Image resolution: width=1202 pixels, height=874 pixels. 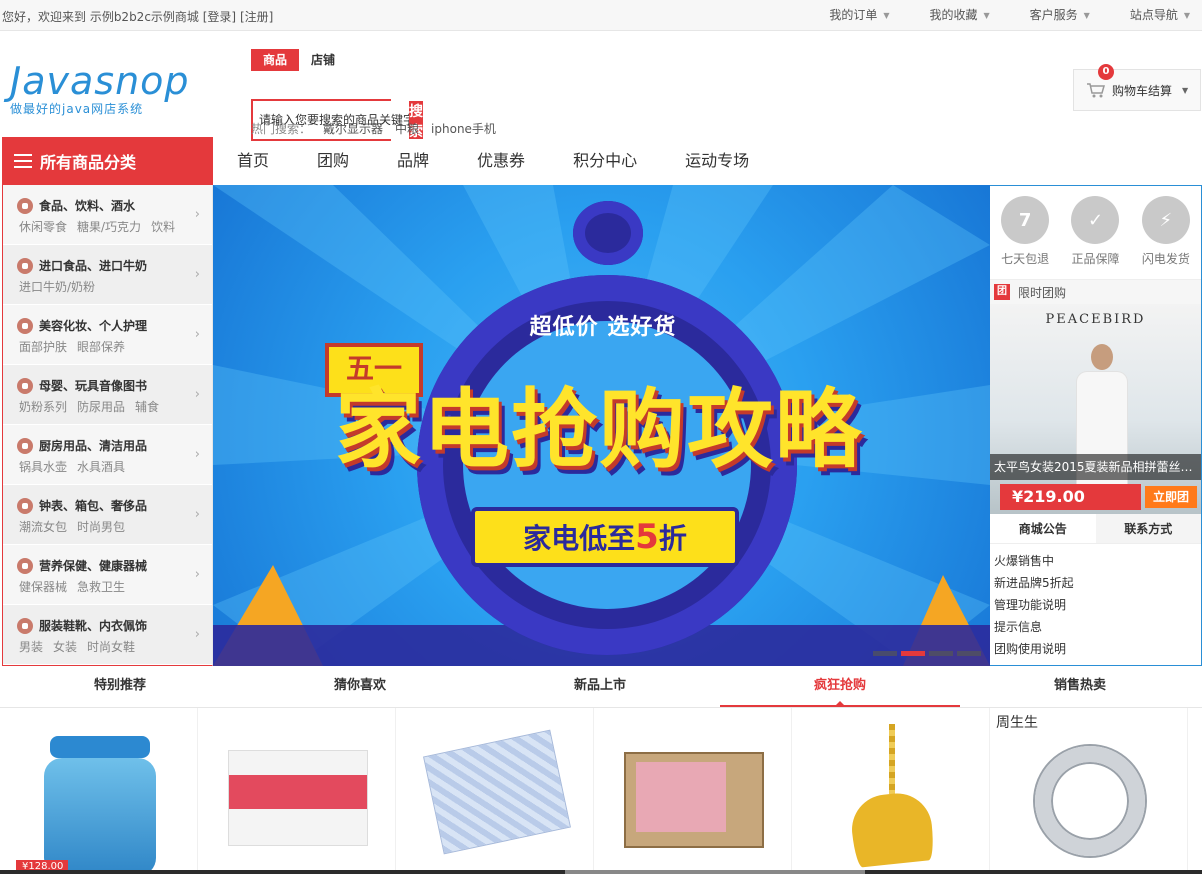 What do you see at coordinates (1152, 15) in the screenshot?
I see `site-nav-link: 站点导航 ▼` at bounding box center [1152, 15].